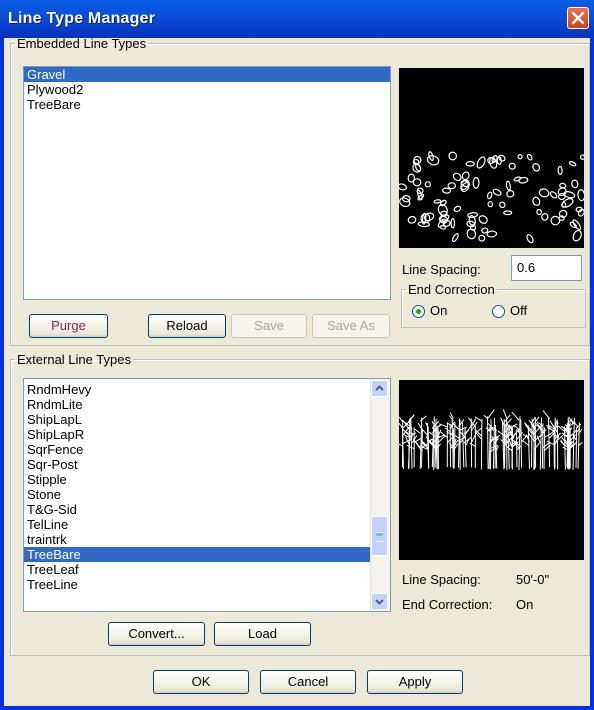 The width and height of the screenshot is (594, 710). What do you see at coordinates (262, 634) in the screenshot?
I see `load-button: Load` at bounding box center [262, 634].